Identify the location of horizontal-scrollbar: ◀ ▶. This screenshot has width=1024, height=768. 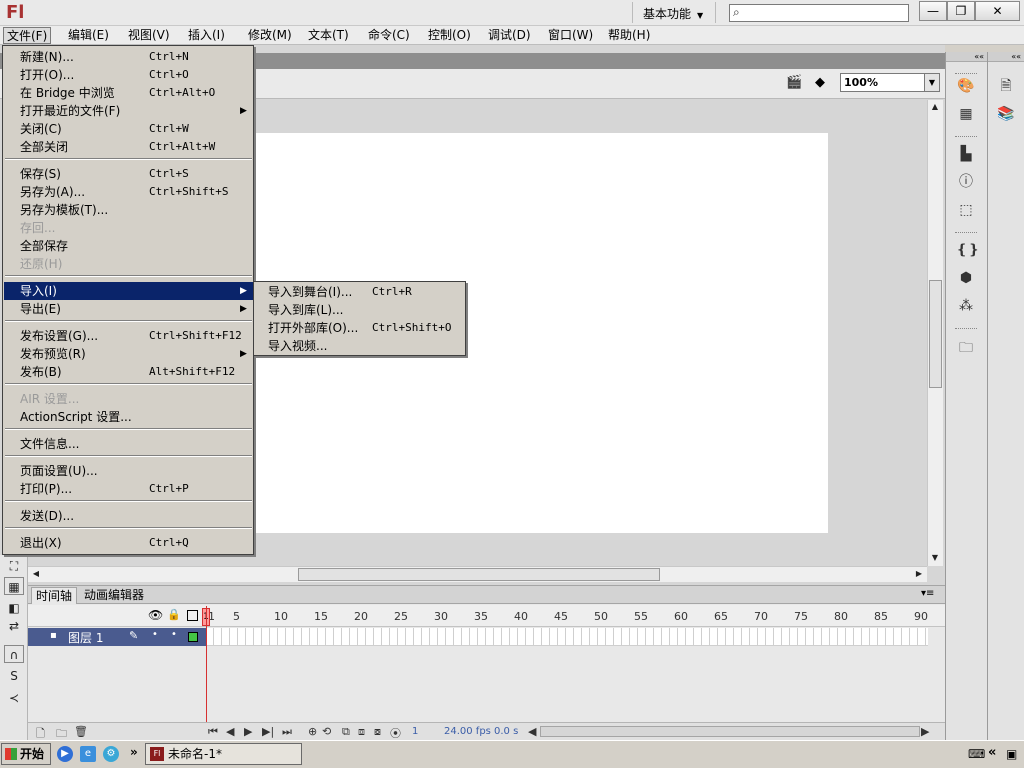
(477, 574).